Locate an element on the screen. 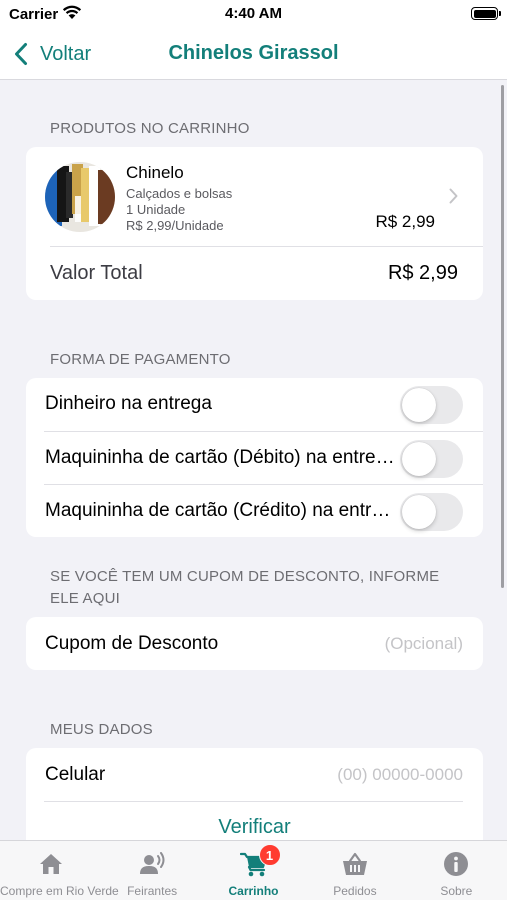 This screenshot has height=900, width=507. tab-label: Feirantes is located at coordinates (152, 891).